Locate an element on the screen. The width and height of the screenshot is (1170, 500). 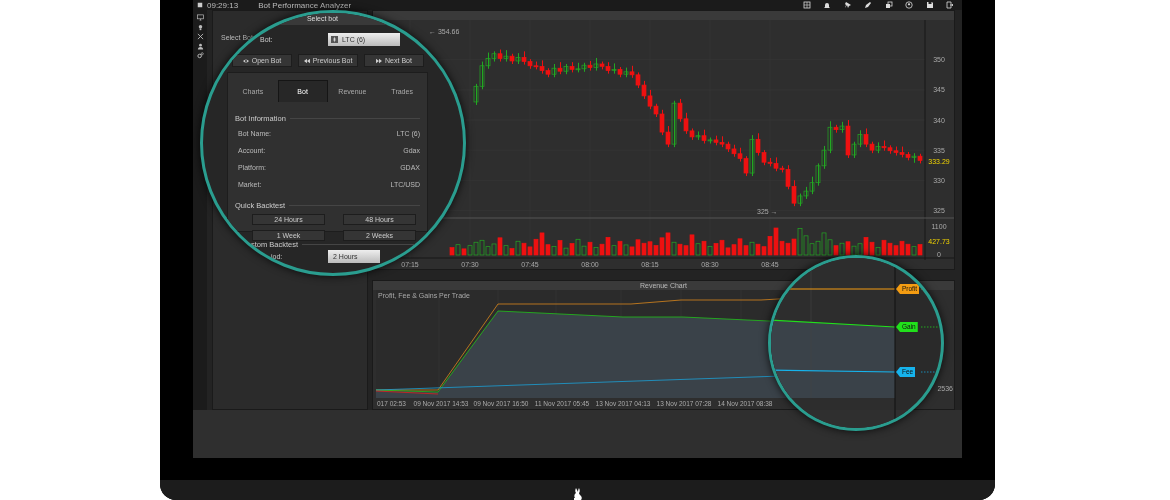
bulb-icon is located at coordinates (200, 27).